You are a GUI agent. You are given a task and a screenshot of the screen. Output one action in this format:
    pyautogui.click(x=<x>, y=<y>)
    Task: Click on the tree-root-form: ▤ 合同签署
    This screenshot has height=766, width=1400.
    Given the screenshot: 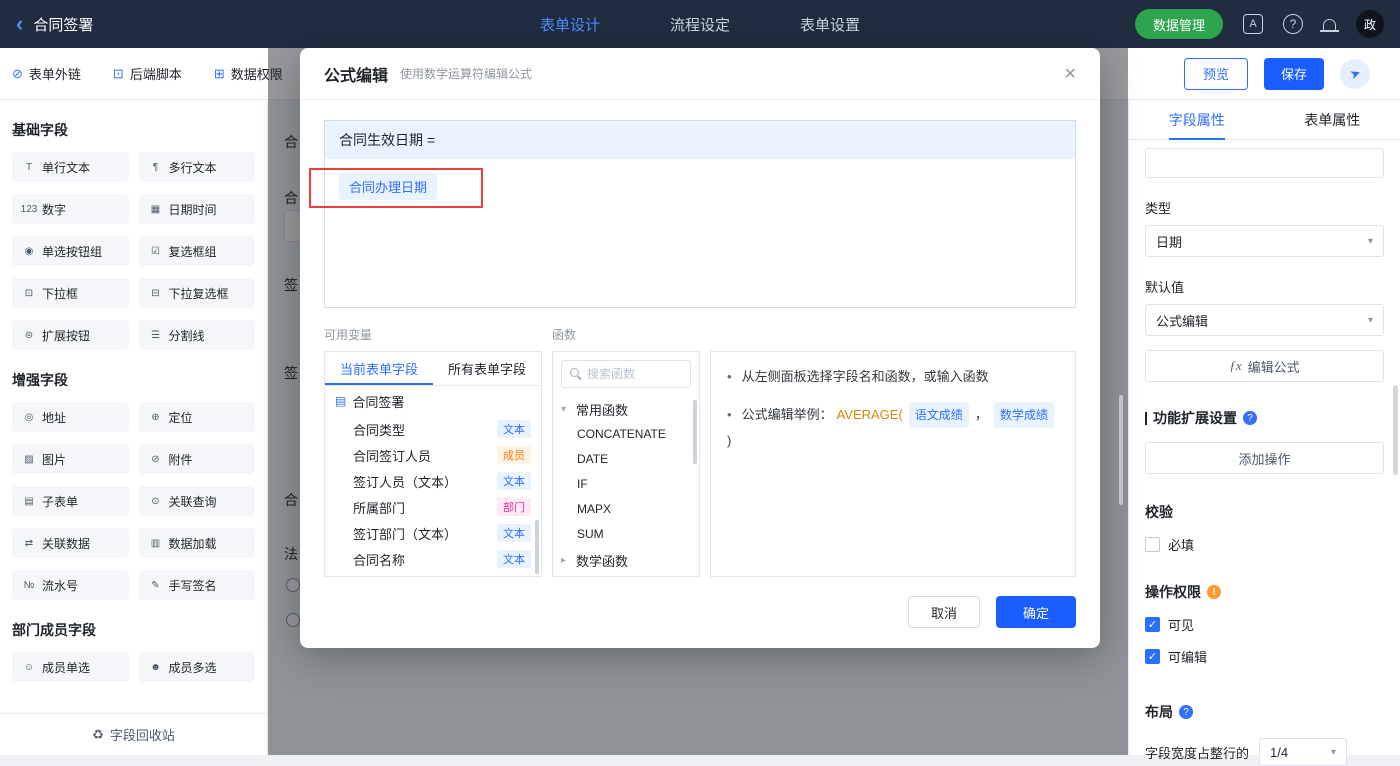 What is the action you would take?
    pyautogui.click(x=433, y=401)
    